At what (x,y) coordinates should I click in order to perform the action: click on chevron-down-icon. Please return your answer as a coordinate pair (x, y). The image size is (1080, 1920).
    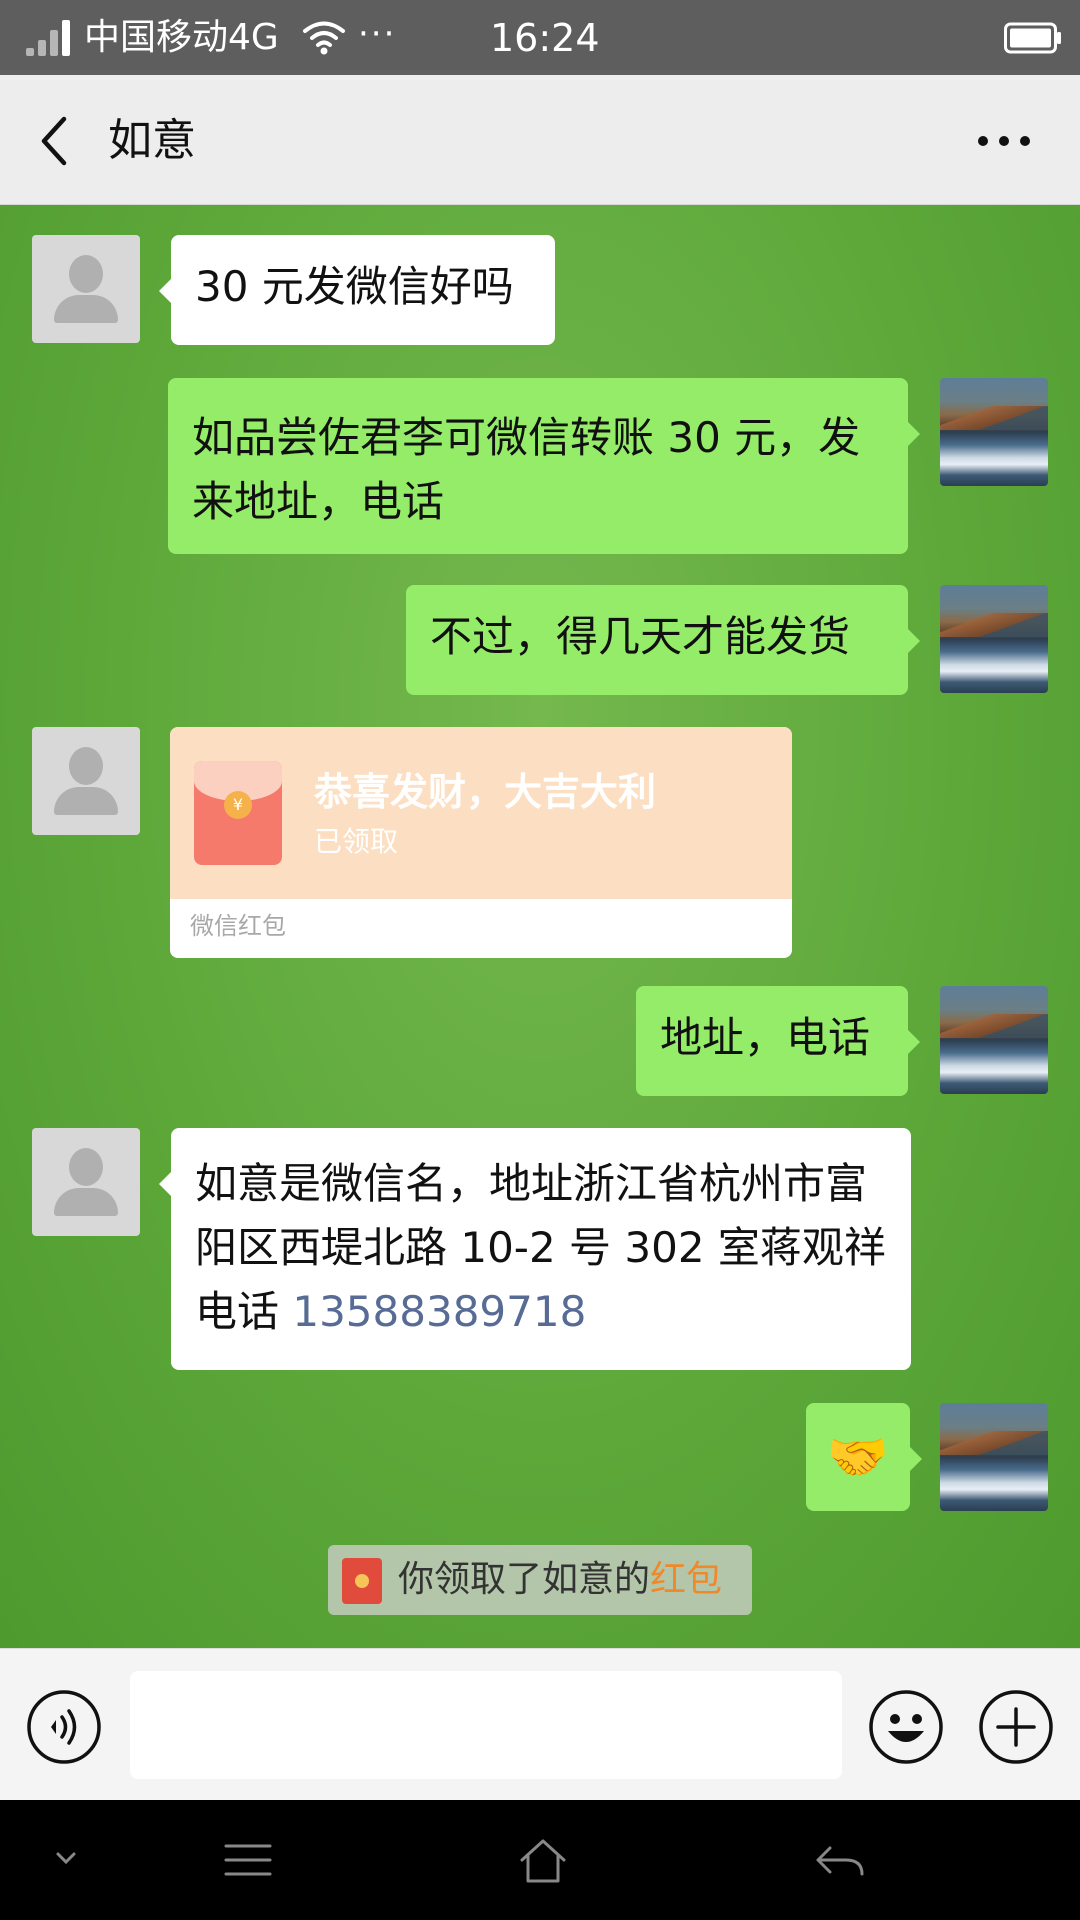
    Looking at the image, I should click on (66, 1860).